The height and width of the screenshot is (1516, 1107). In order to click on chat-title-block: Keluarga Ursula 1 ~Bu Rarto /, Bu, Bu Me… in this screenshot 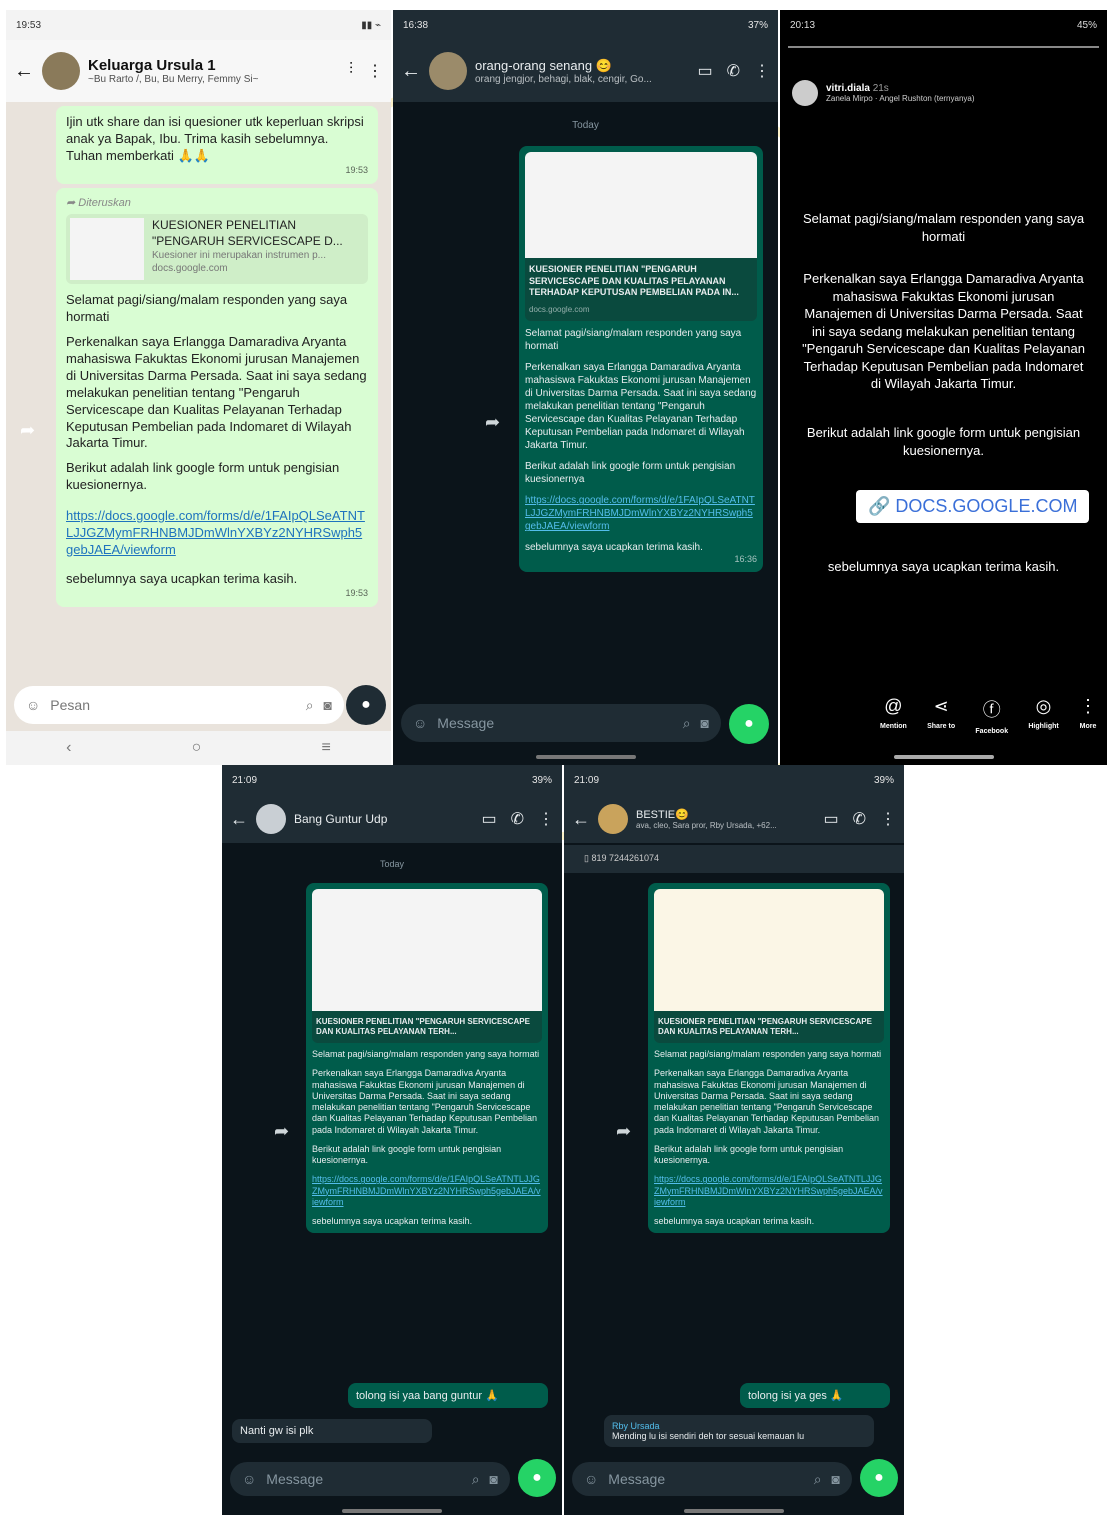, I will do `click(214, 71)`.